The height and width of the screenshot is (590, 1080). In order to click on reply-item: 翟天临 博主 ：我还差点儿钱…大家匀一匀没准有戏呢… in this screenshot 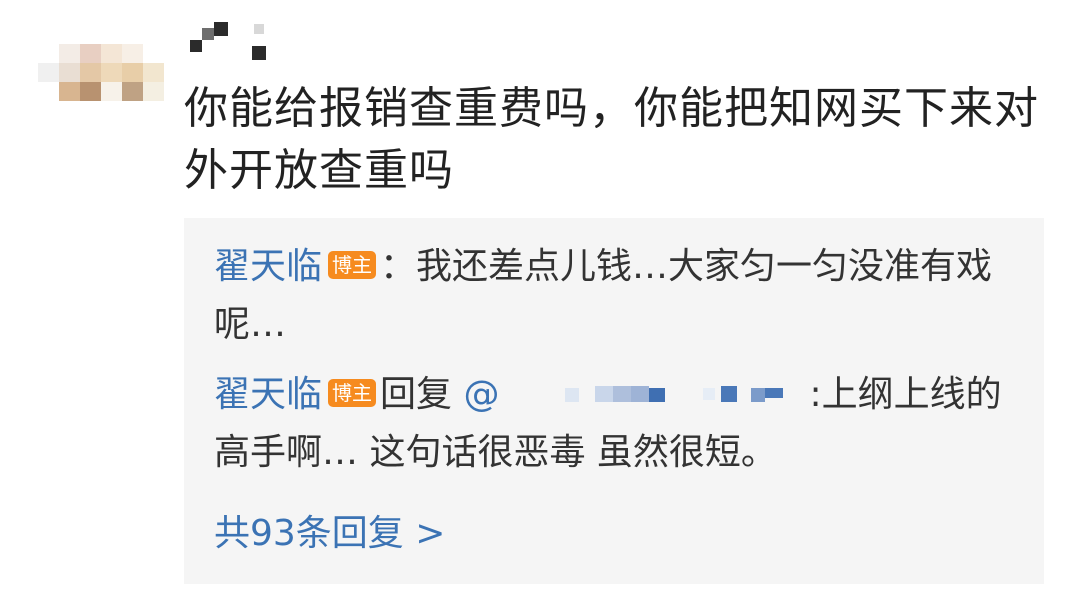, I will do `click(614, 296)`.